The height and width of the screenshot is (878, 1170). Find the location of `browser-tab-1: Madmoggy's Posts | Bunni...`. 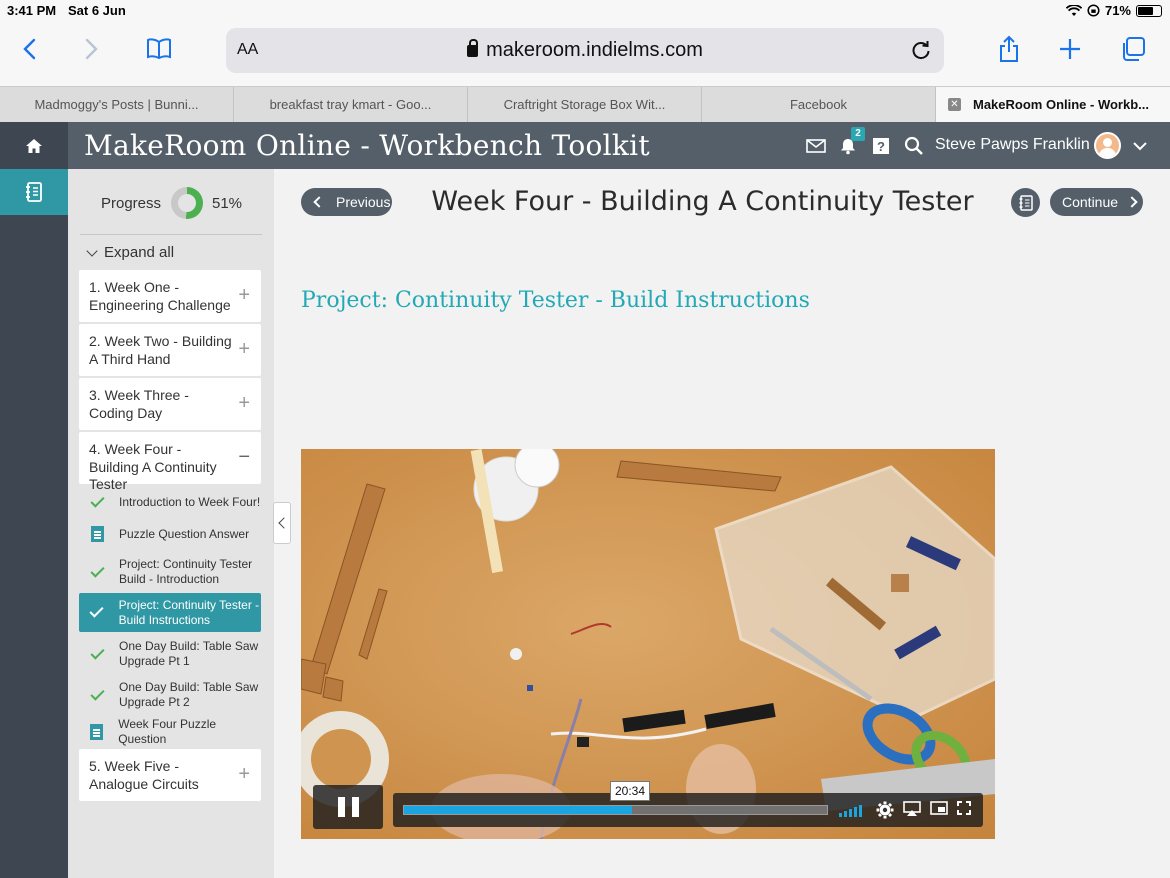

browser-tab-1: Madmoggy's Posts | Bunni... is located at coordinates (117, 104).